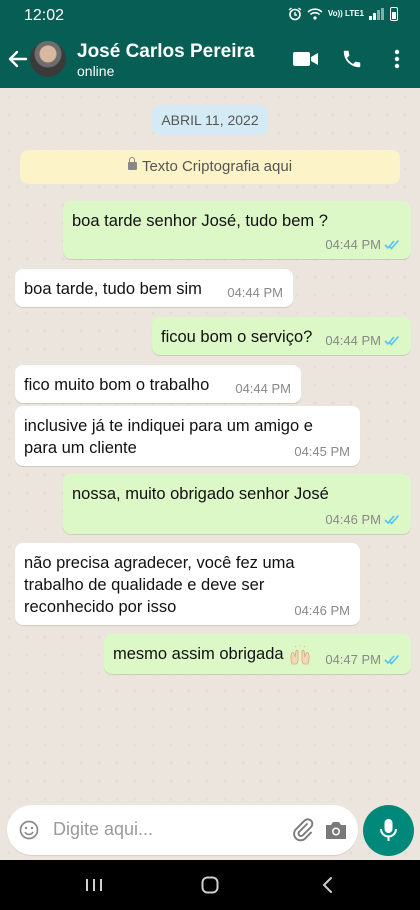 Image resolution: width=420 pixels, height=910 pixels. I want to click on contact-name: José Carlos Pereira, so click(165, 52).